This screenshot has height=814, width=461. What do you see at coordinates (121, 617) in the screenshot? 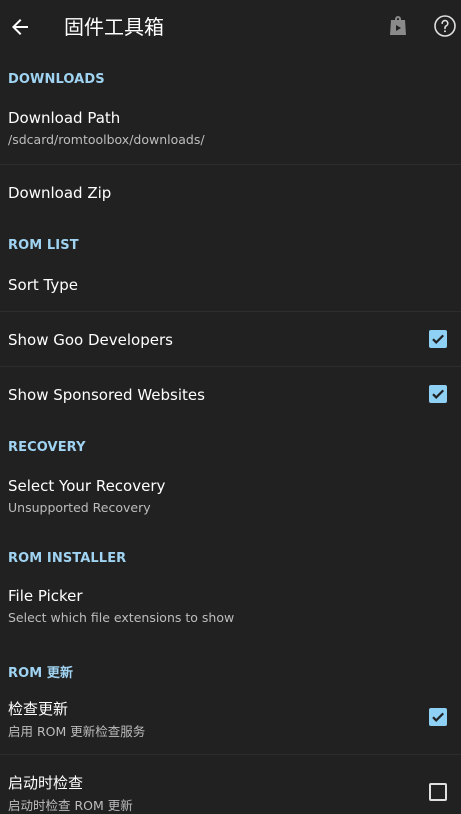
I see `pref-summary: Select which file extensions to show` at bounding box center [121, 617].